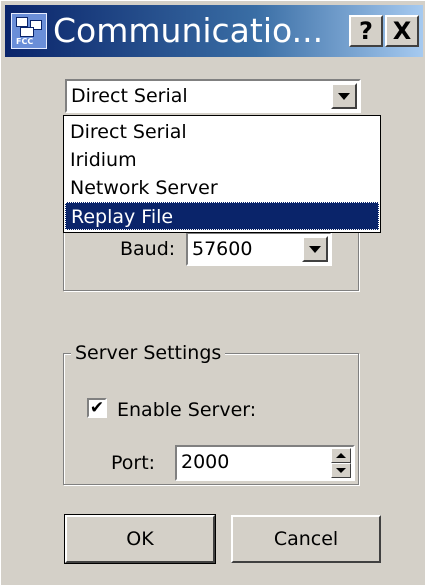  I want to click on option-network-server: Network Server, so click(222, 188).